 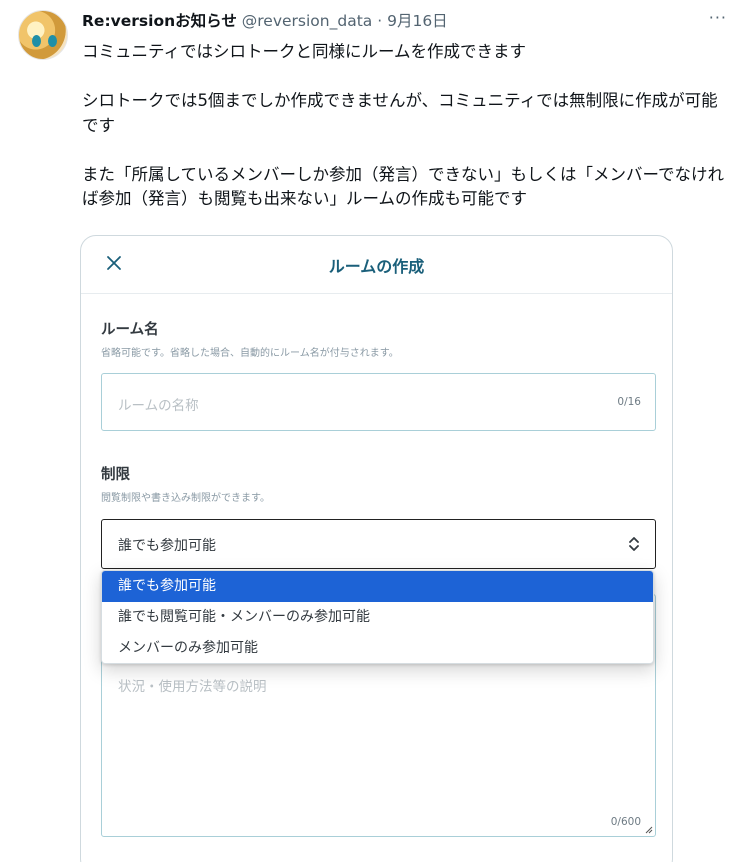 What do you see at coordinates (185, 498) in the screenshot?
I see `restriction-help: 閲覧制限や書き込み制限ができます。` at bounding box center [185, 498].